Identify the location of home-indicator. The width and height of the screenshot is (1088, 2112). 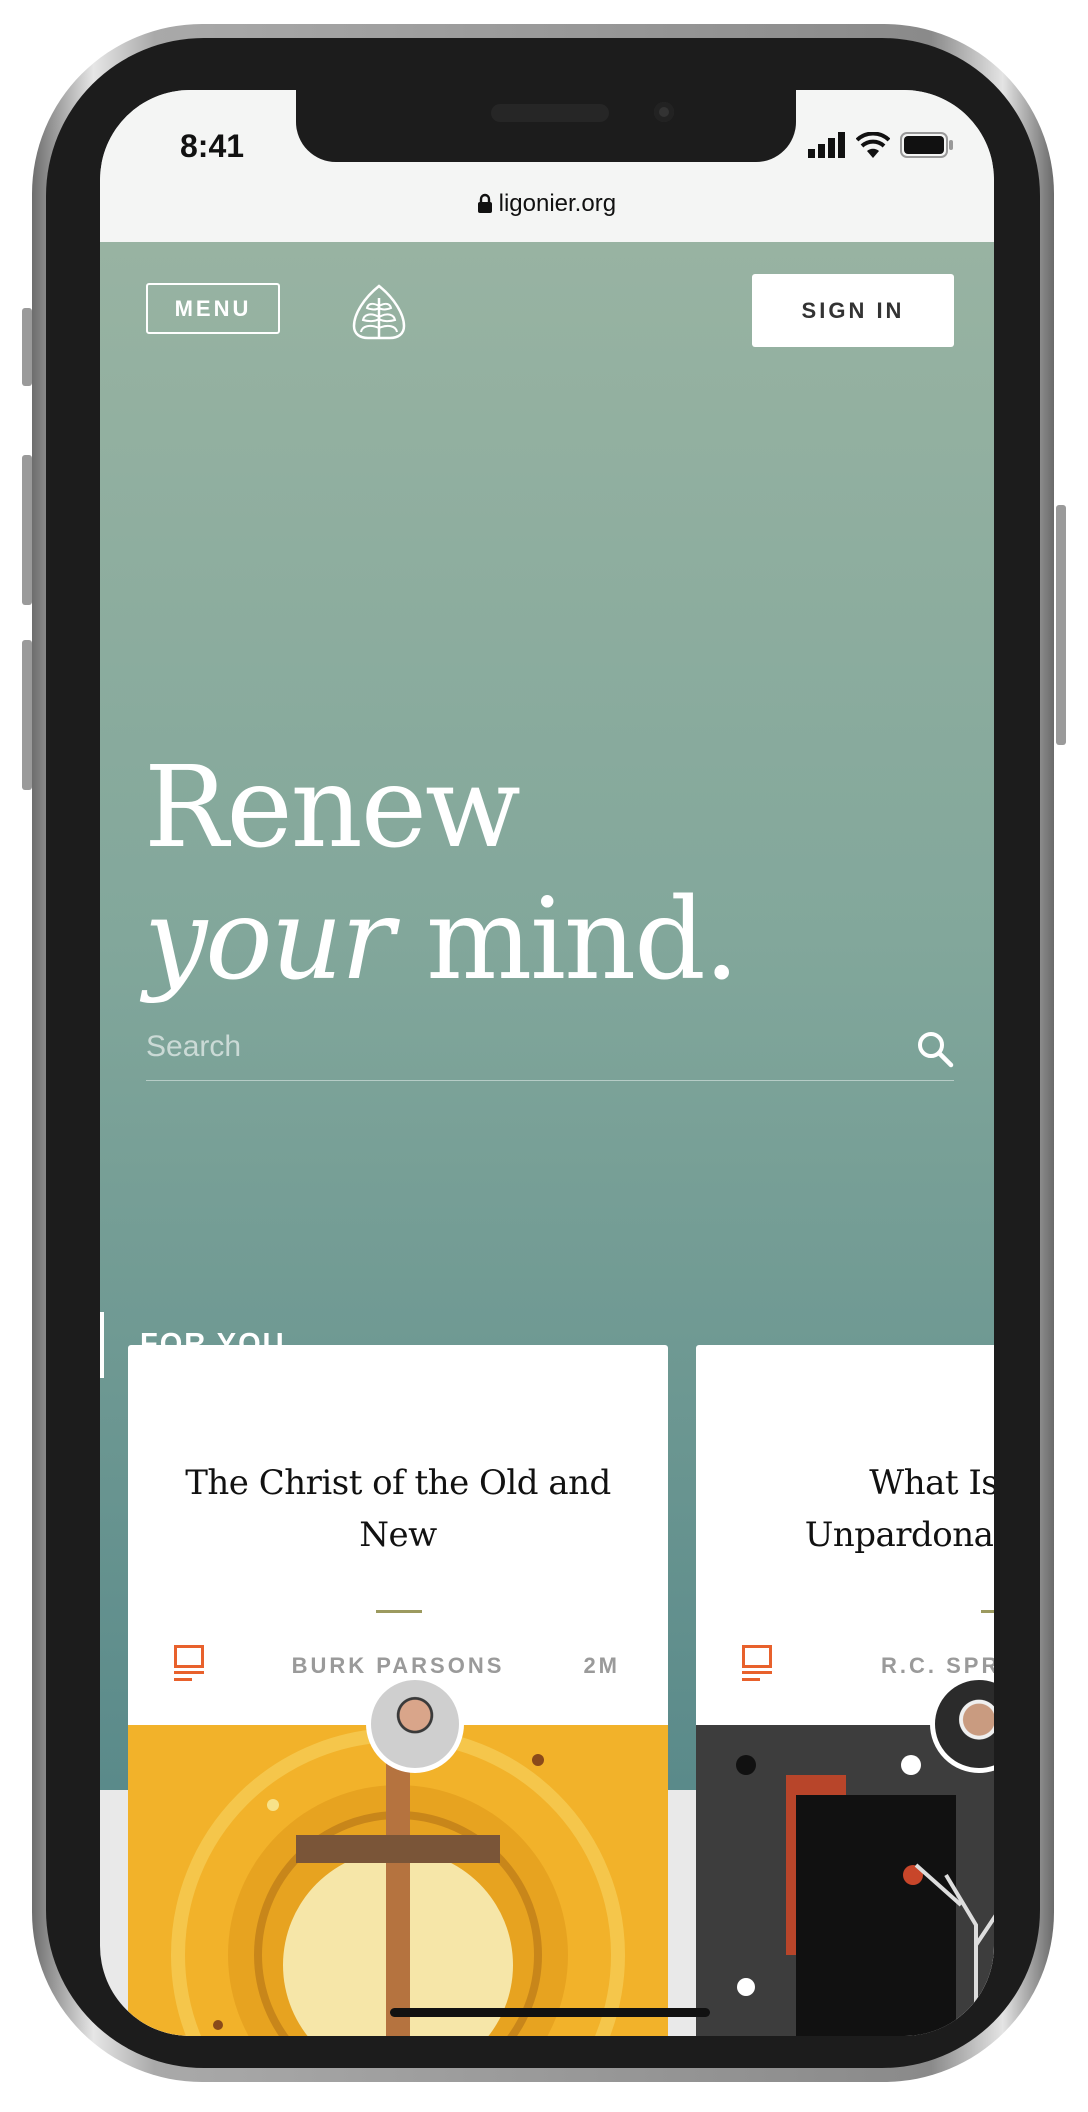
(550, 2012).